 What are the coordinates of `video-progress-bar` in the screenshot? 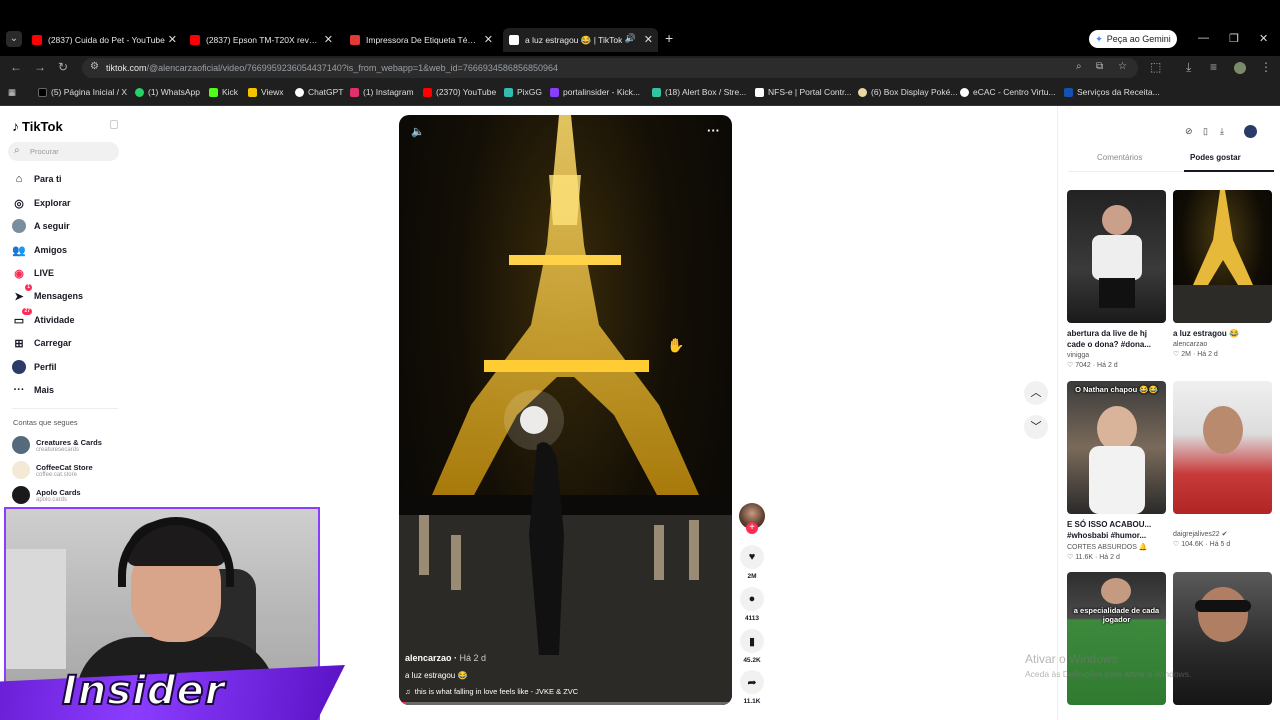 It's located at (565, 703).